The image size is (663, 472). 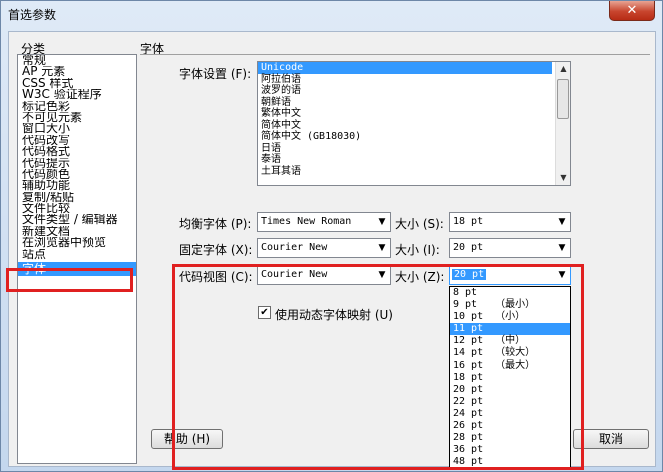 What do you see at coordinates (77, 83) in the screenshot?
I see `category-item: CSS 样式` at bounding box center [77, 83].